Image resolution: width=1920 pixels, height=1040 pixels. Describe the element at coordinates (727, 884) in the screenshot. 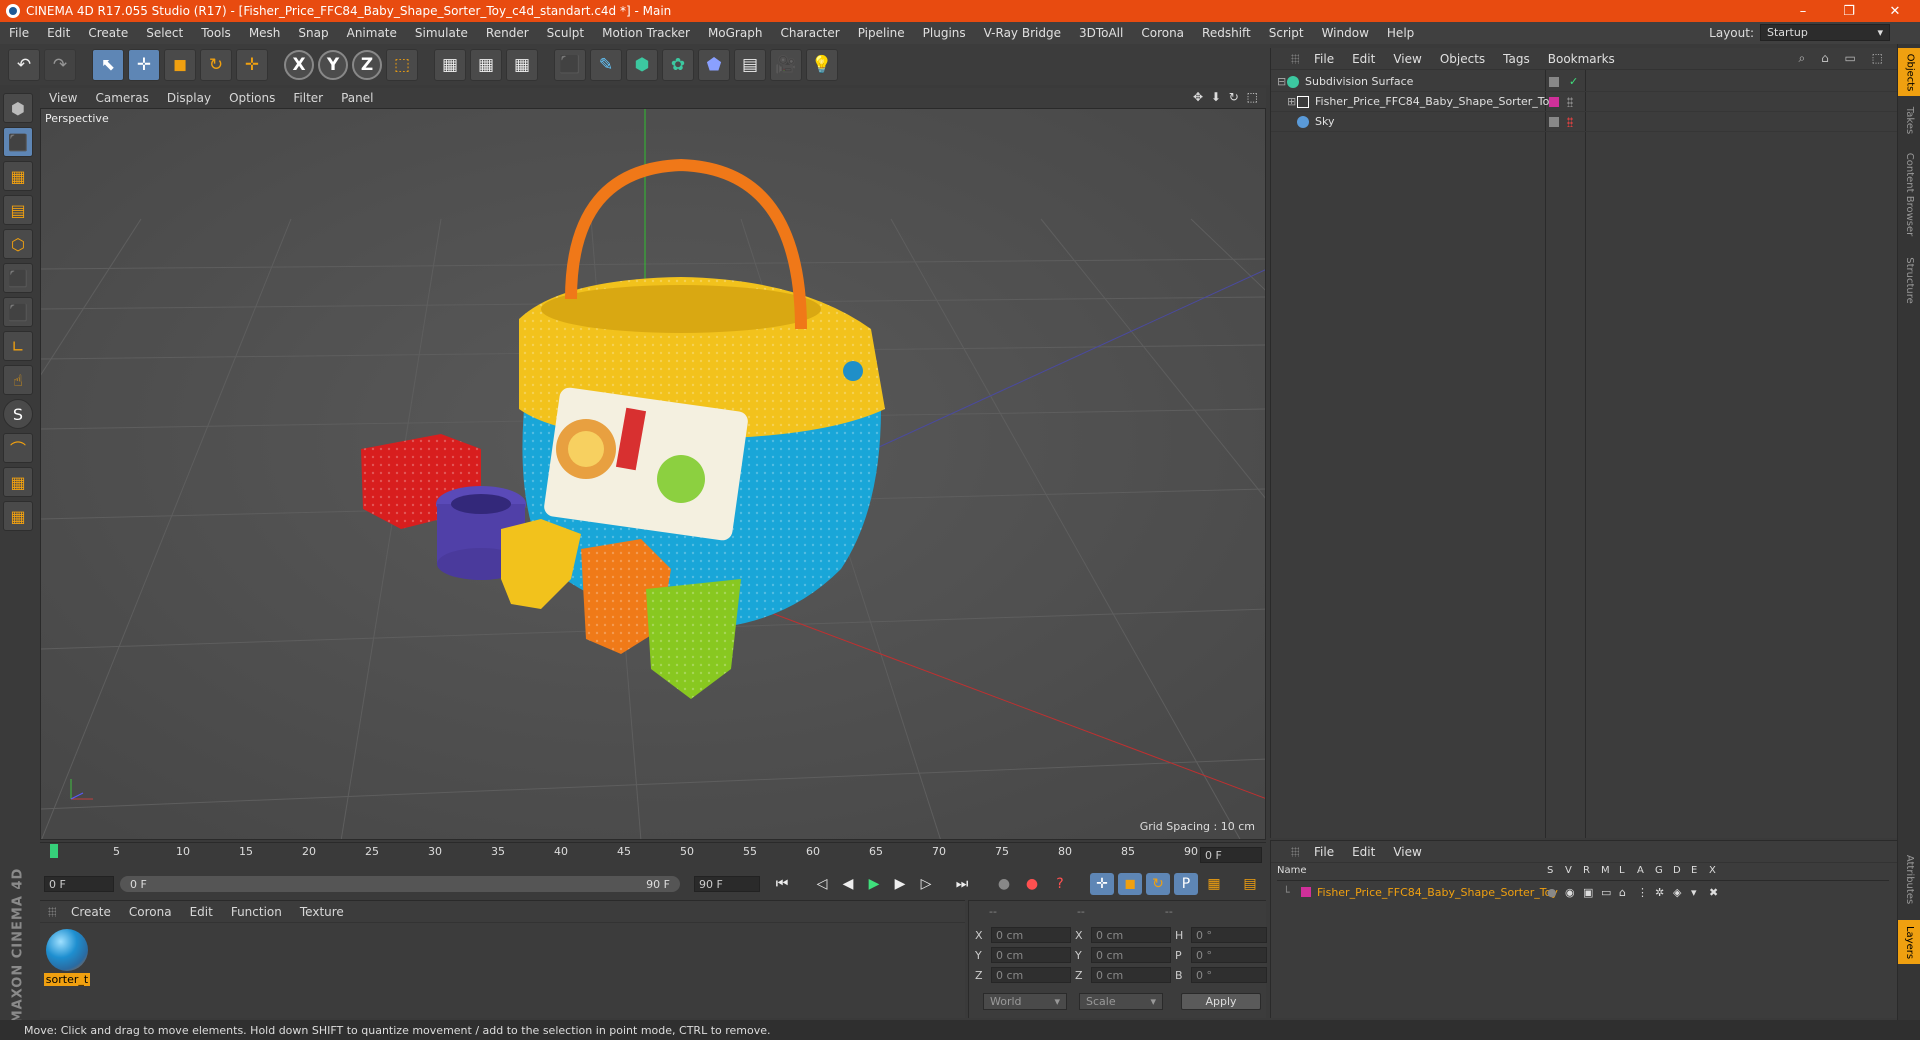

I see `end-frame-field: 90 F` at that location.